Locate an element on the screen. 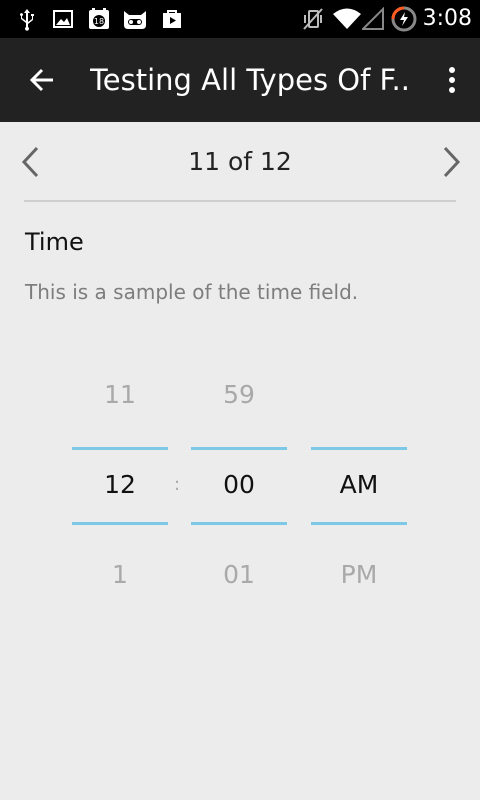  status-bar: 18 3:08 is located at coordinates (240, 19).